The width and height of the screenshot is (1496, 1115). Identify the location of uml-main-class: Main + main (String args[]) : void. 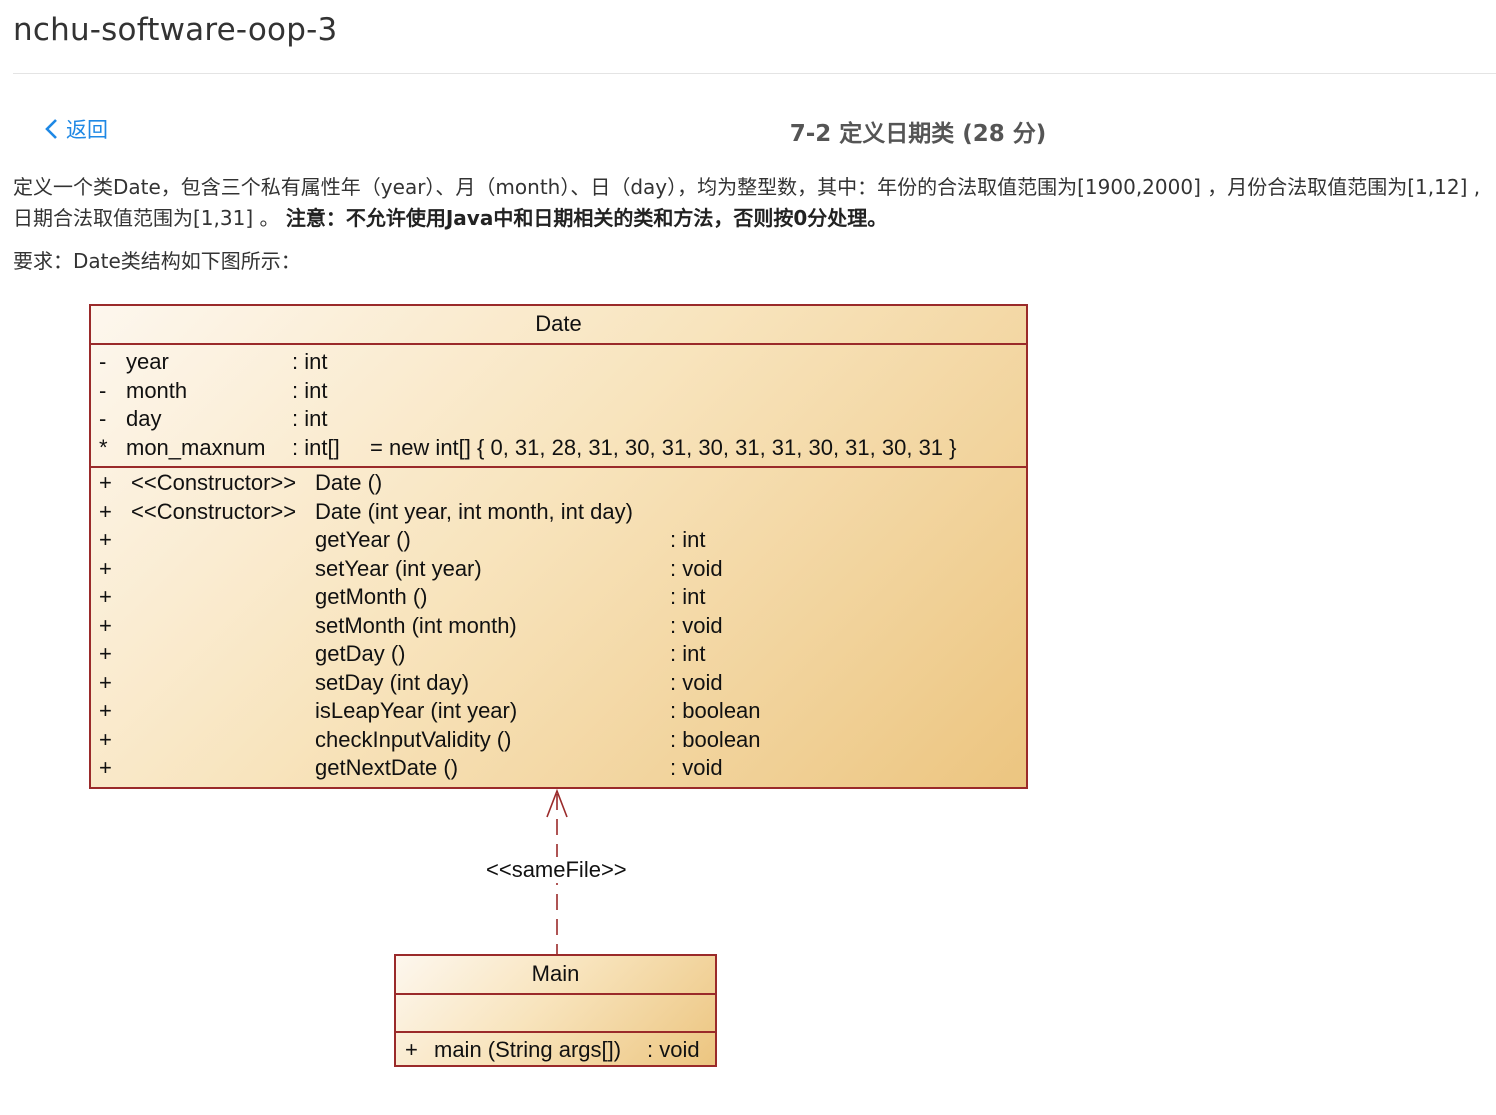
(555, 1010).